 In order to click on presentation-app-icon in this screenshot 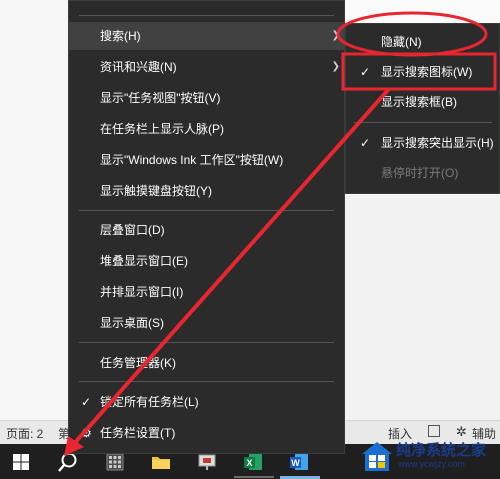, I will do `click(207, 462)`.